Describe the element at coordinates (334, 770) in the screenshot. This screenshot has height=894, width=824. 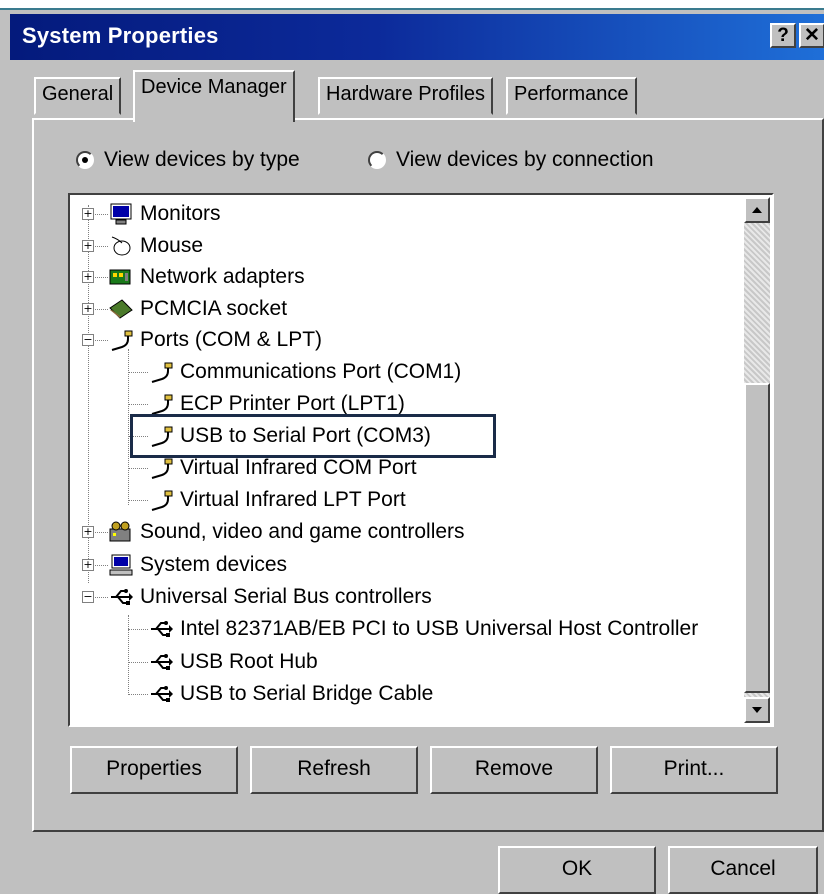
I see `refresh-button: Refresh` at that location.